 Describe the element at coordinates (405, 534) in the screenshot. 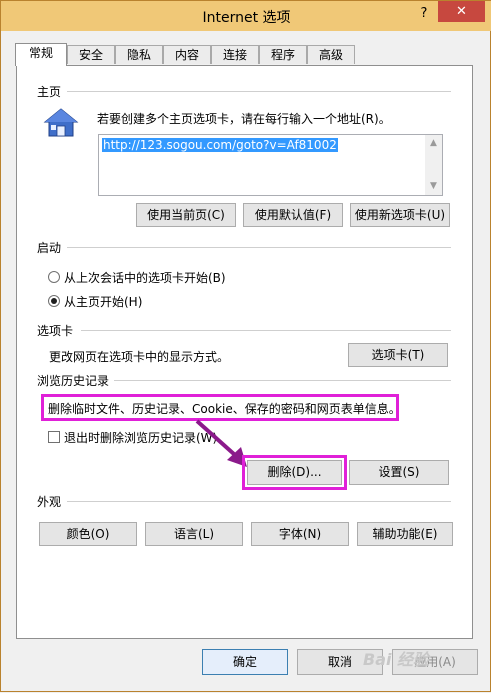

I see `accessibility-button: 辅助功能(E)` at that location.